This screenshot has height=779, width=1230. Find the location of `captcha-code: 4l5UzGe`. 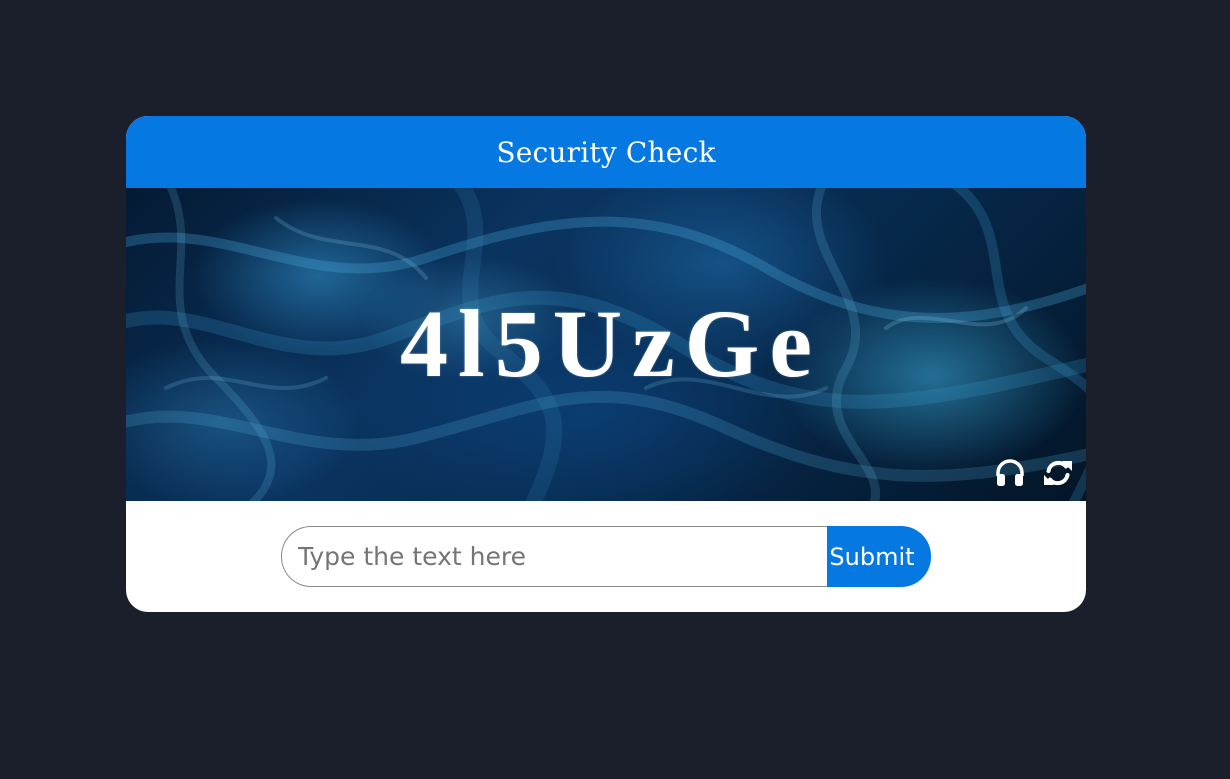

captcha-code: 4l5UzGe is located at coordinates (611, 343).